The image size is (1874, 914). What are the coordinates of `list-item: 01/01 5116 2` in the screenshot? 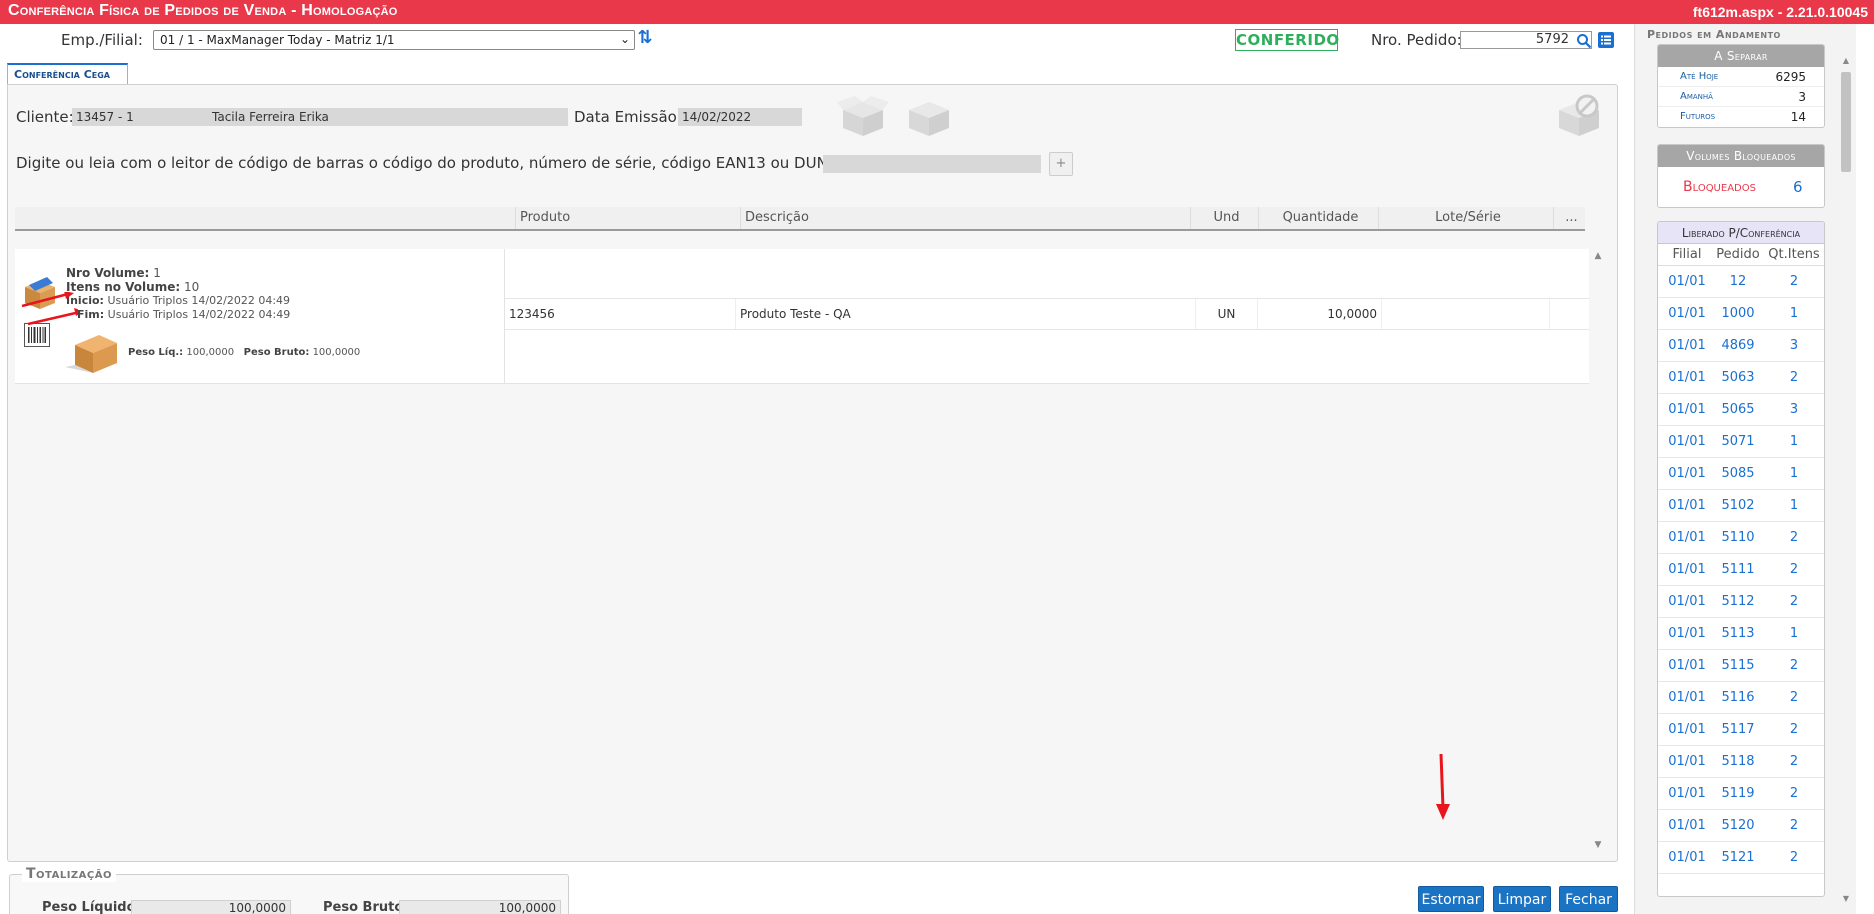 It's located at (1741, 698).